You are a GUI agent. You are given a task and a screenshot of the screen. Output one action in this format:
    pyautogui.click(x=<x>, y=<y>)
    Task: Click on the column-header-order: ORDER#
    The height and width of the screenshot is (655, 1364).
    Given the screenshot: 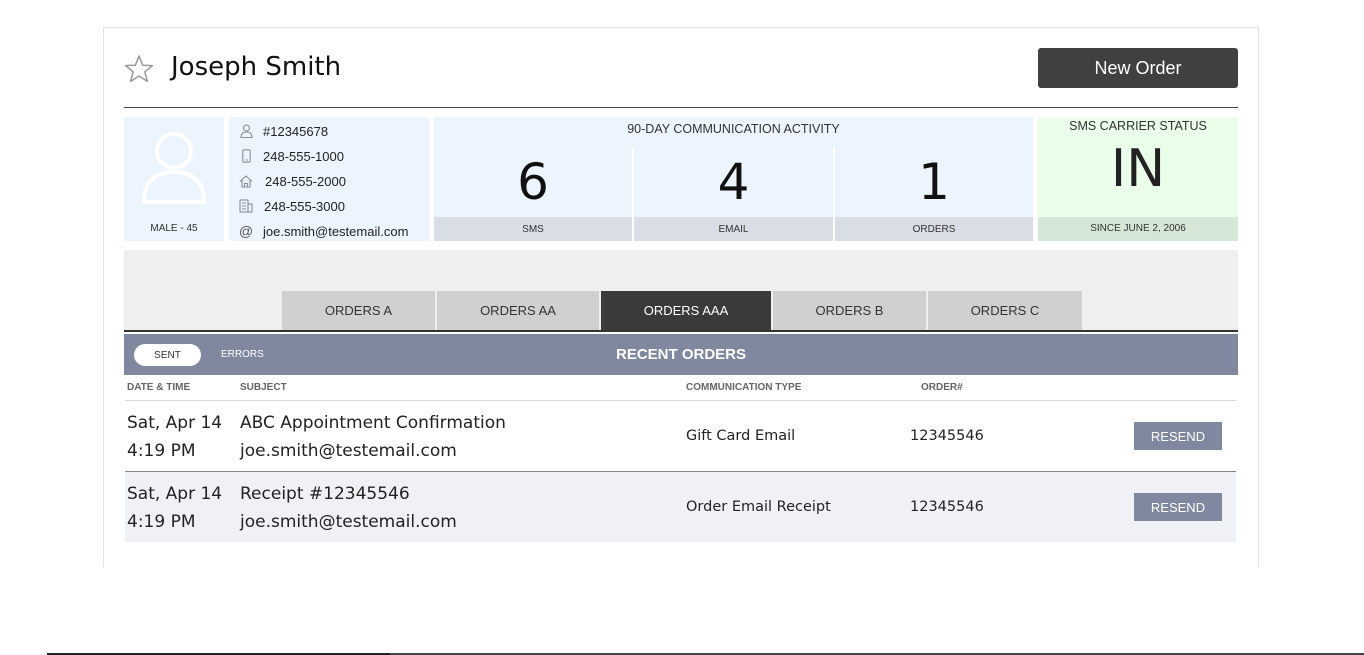 What is the action you would take?
    pyautogui.click(x=942, y=387)
    